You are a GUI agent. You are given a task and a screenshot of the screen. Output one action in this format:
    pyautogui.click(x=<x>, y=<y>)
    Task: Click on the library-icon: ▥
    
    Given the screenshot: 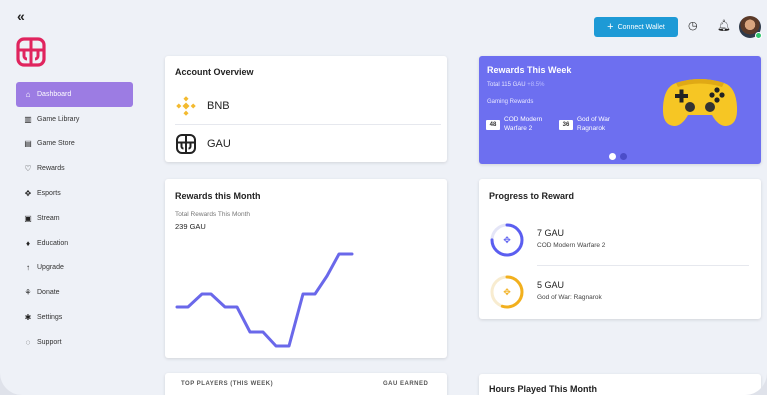 What is the action you would take?
    pyautogui.click(x=28, y=119)
    